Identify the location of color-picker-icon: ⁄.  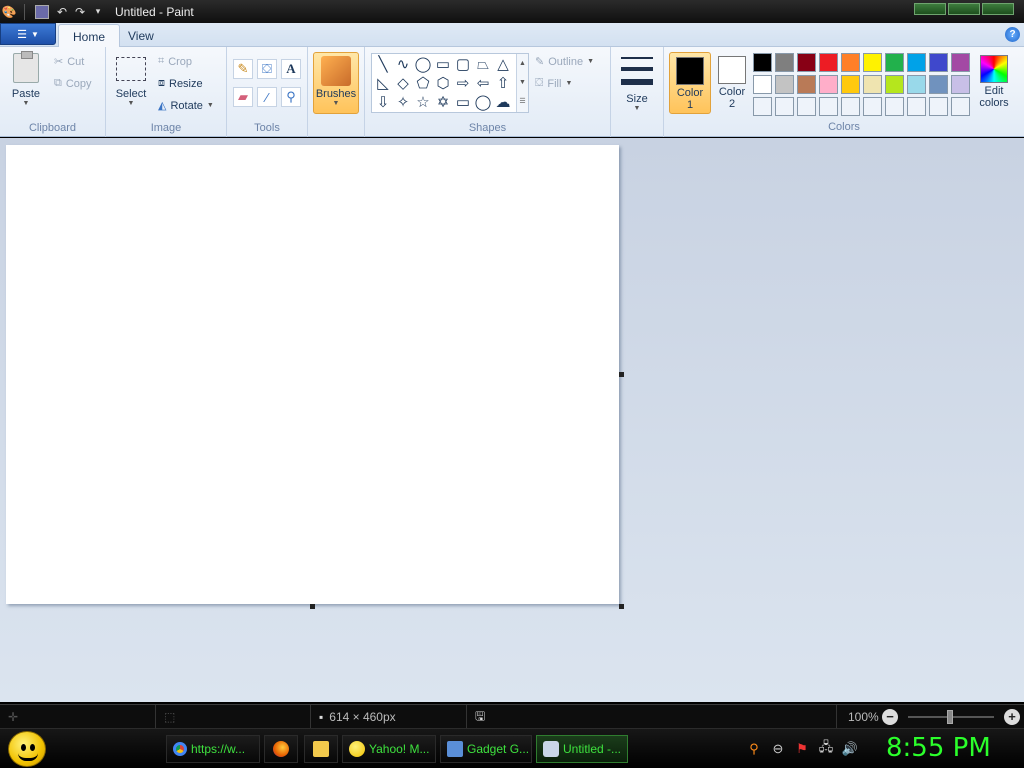
(267, 97).